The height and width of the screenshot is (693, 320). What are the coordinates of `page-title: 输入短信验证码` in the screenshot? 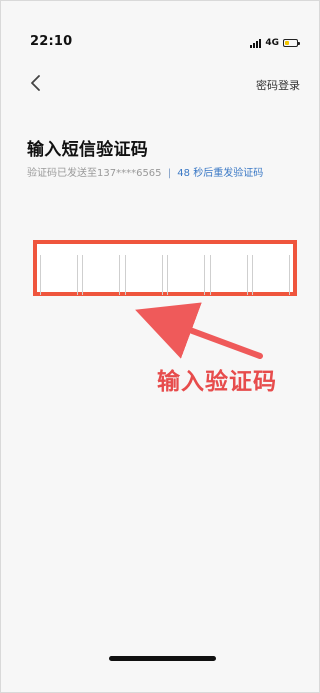 It's located at (88, 150).